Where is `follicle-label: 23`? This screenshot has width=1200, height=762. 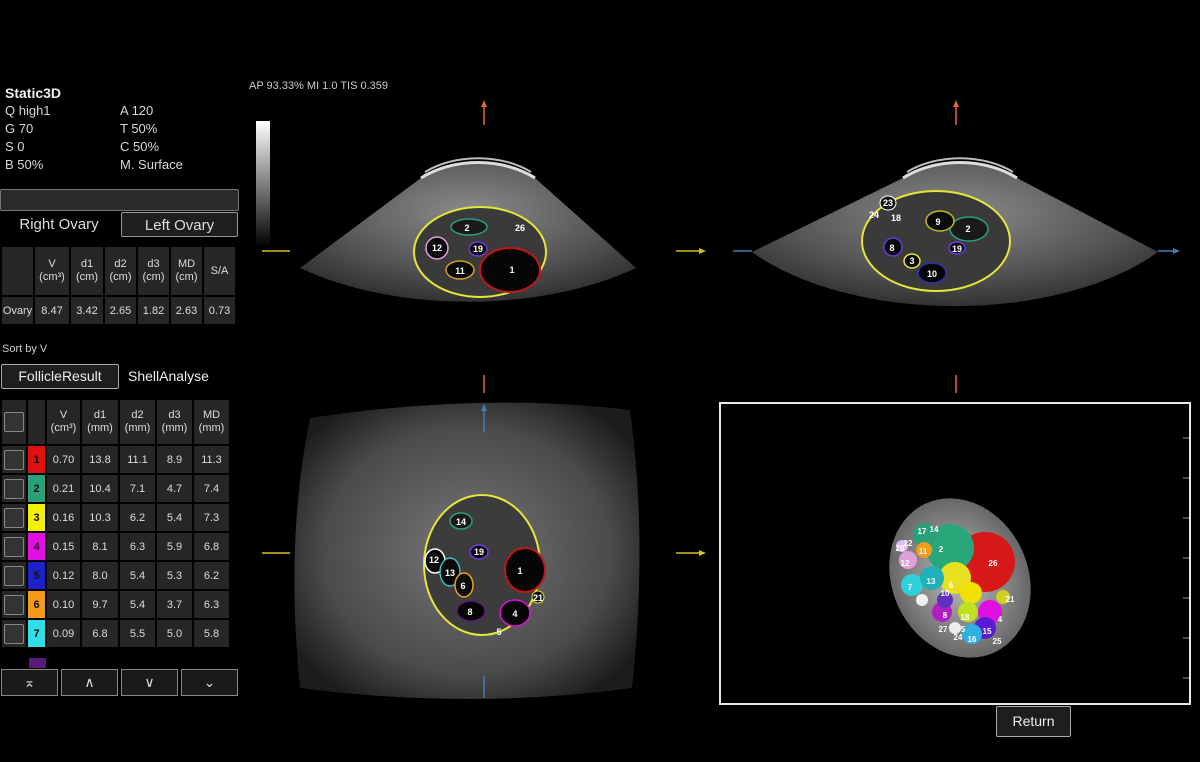
follicle-label: 23 is located at coordinates (888, 203).